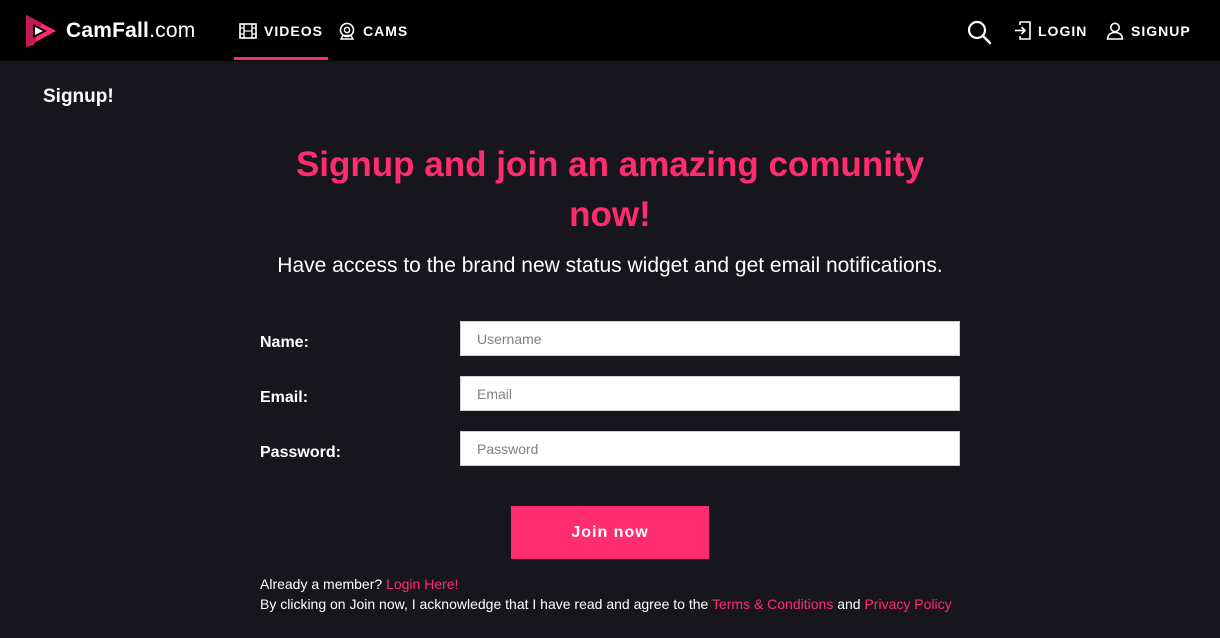 The width and height of the screenshot is (1220, 638). I want to click on nav-login: LOGIN, so click(1050, 30).